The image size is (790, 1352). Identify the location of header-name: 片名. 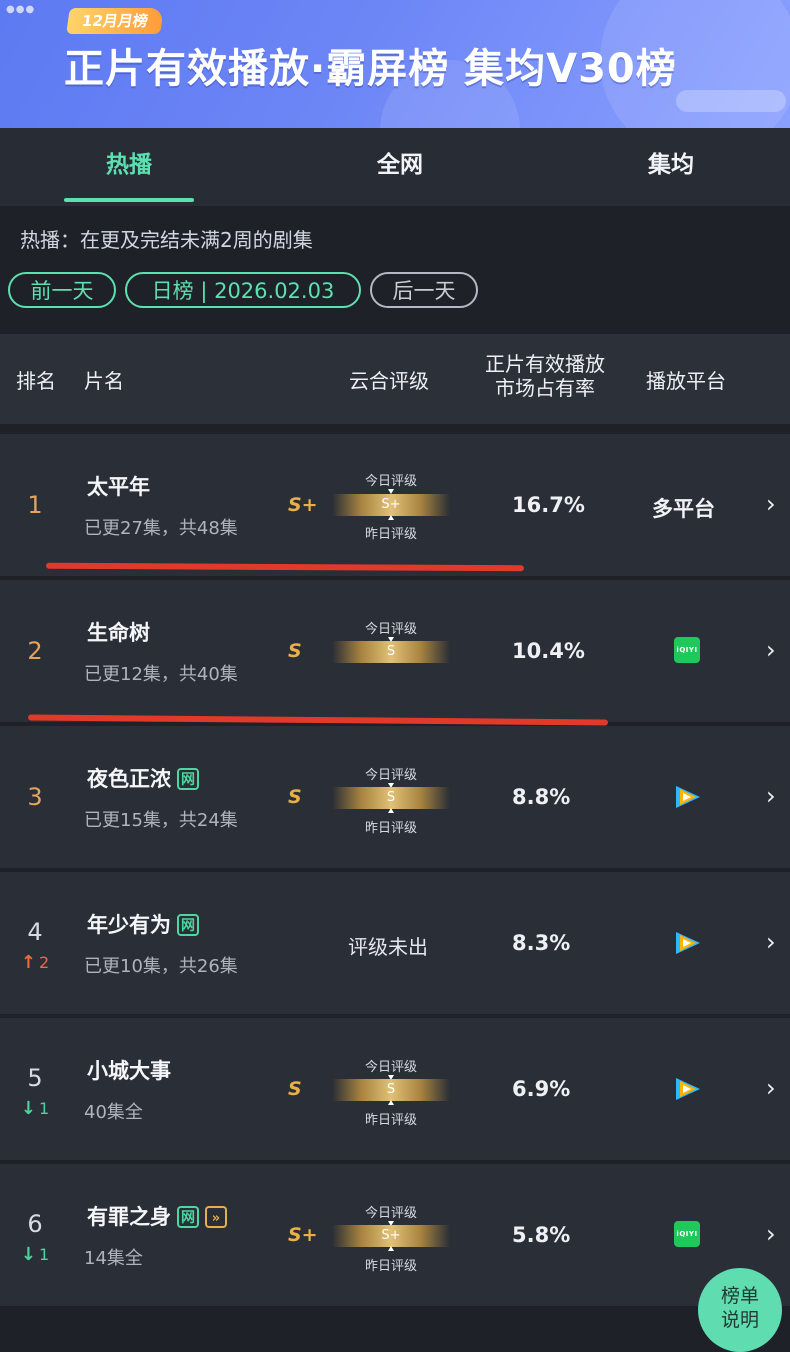
(104, 381).